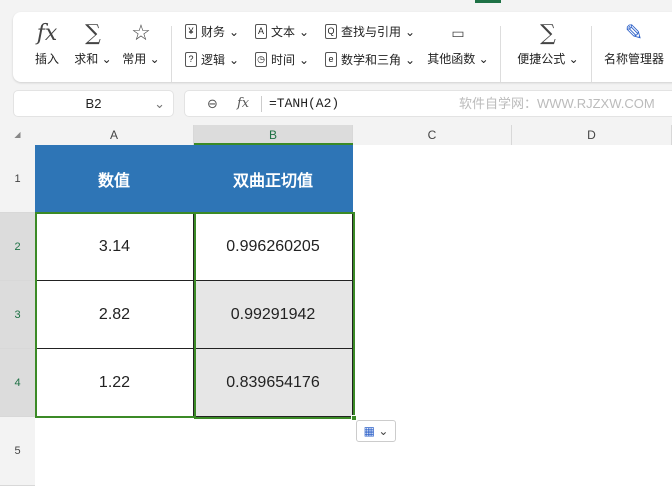 The image size is (672, 486). I want to click on insert-function-button: fx 插入, so click(47, 42).